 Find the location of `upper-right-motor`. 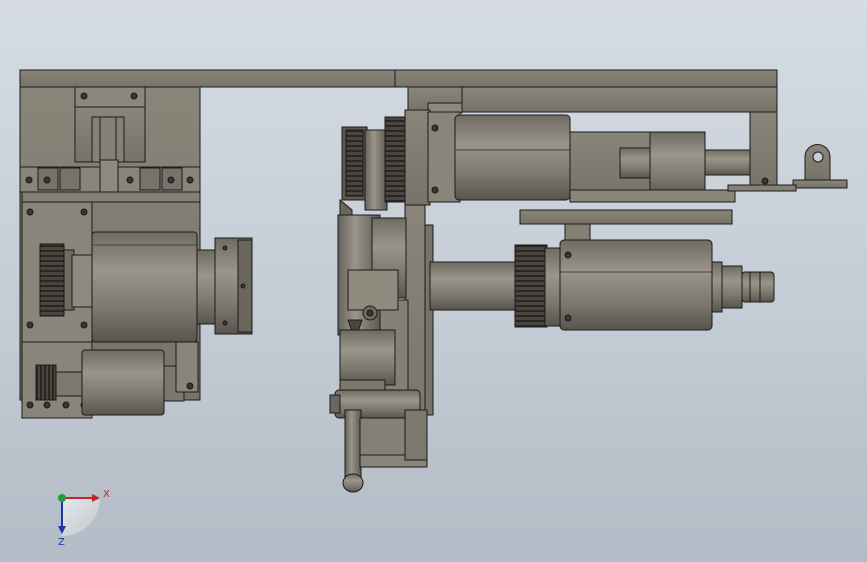

upper-right-motor is located at coordinates (637, 157).